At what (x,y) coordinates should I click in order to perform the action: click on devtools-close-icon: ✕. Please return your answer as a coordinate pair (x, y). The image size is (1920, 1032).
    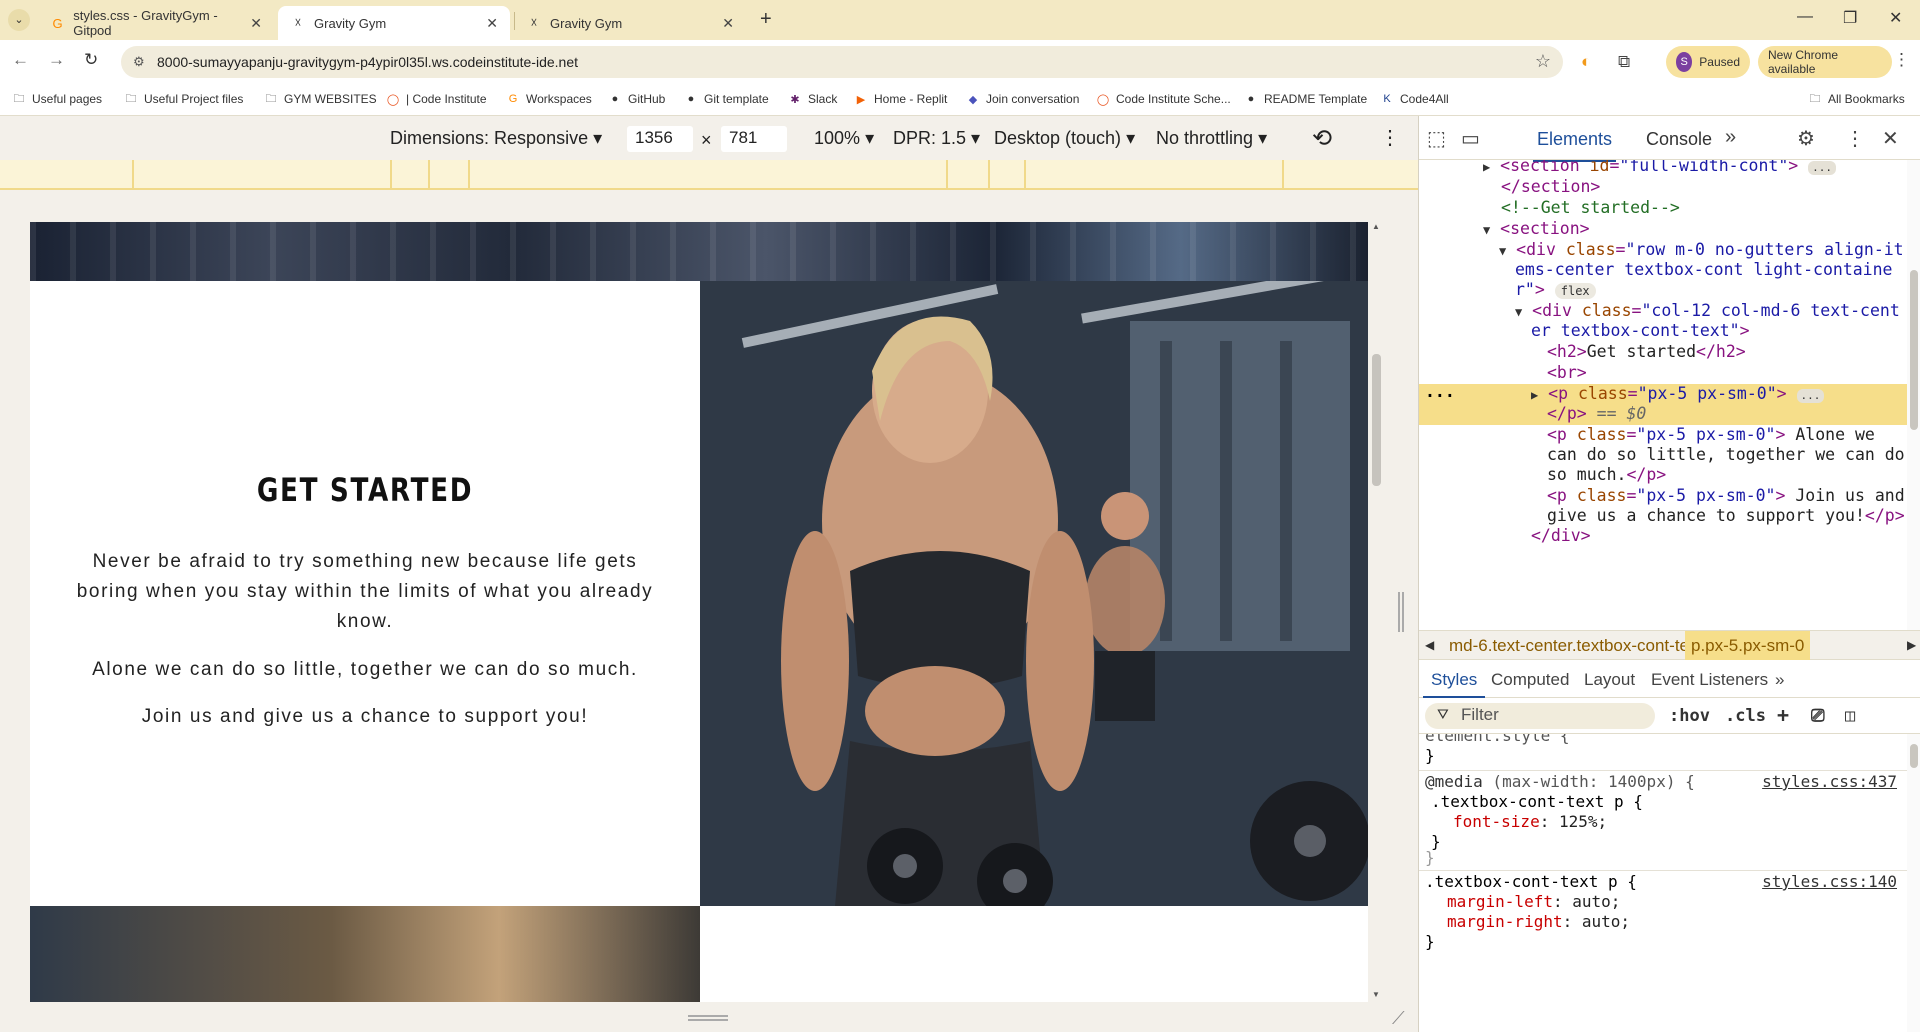
    Looking at the image, I should click on (1890, 138).